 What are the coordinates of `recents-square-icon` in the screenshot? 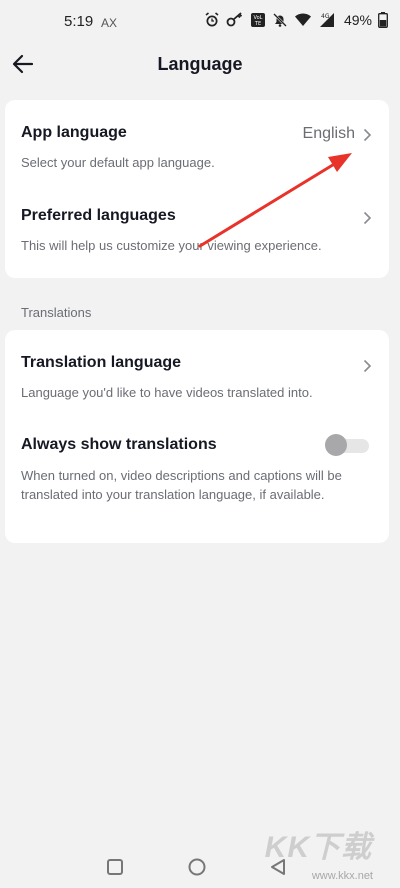 It's located at (115, 867).